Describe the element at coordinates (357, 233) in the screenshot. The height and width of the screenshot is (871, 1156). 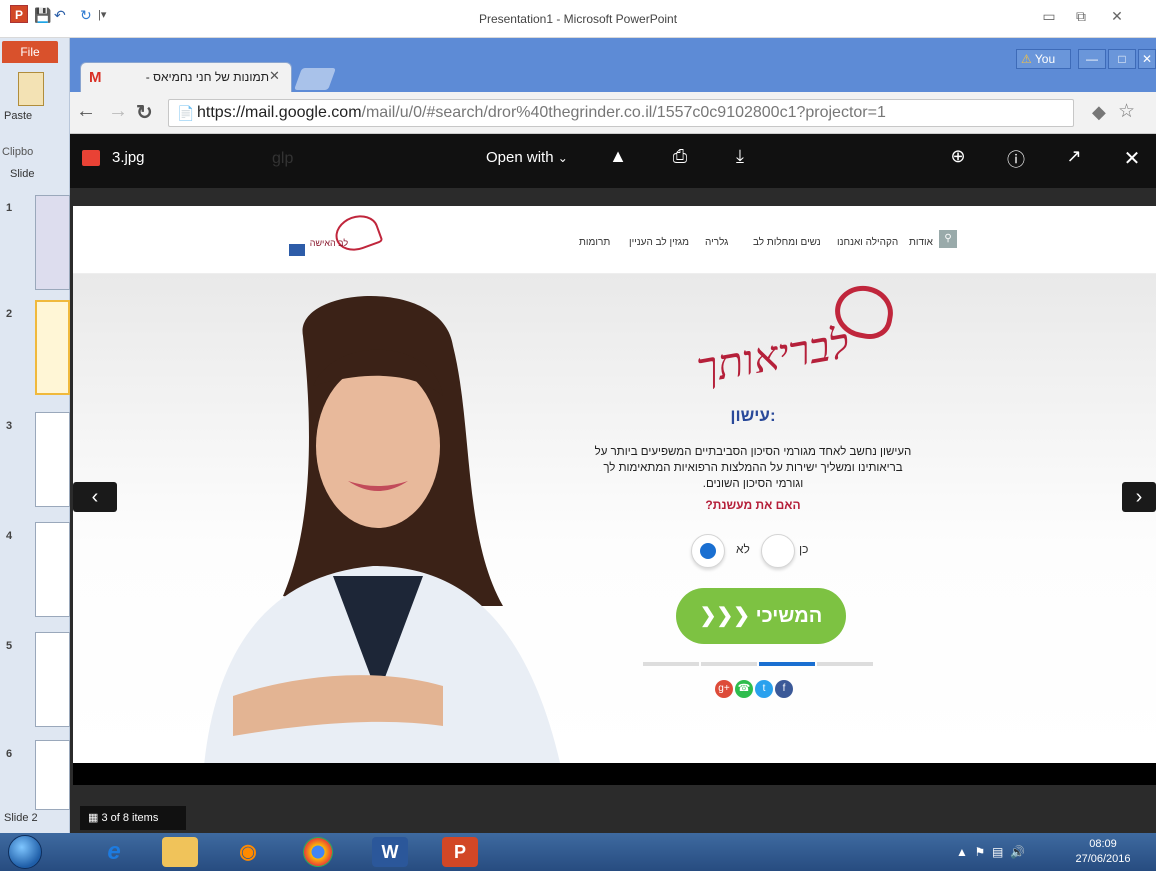
I see `site-logo-heart-icon` at that location.